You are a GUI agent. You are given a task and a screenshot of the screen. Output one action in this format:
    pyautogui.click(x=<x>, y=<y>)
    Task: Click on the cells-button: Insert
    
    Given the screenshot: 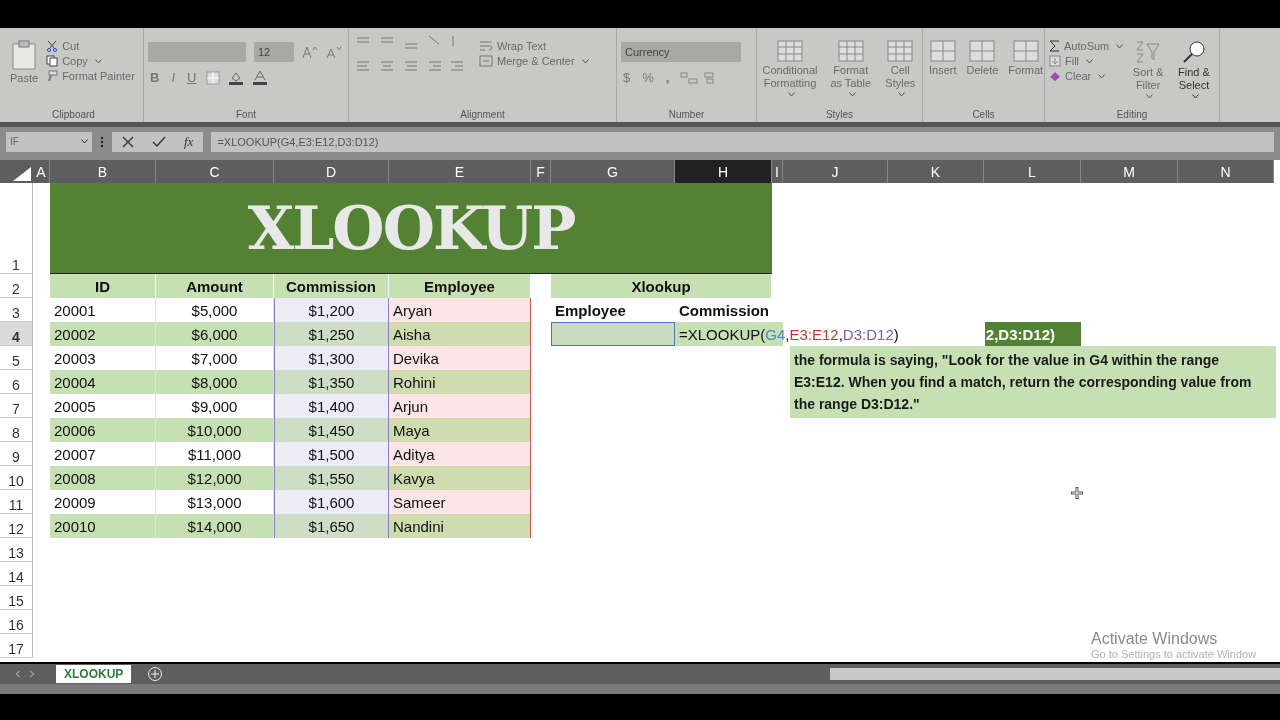 What is the action you would take?
    pyautogui.click(x=943, y=54)
    